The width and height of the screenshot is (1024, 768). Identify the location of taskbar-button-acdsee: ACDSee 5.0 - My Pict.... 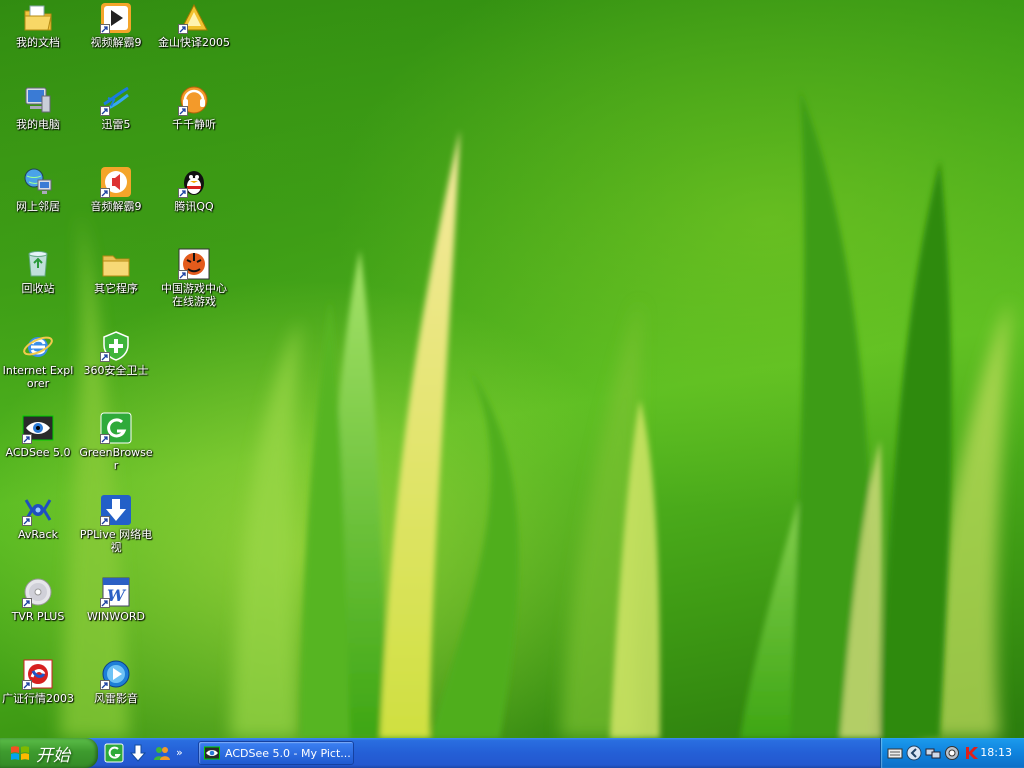
(276, 753).